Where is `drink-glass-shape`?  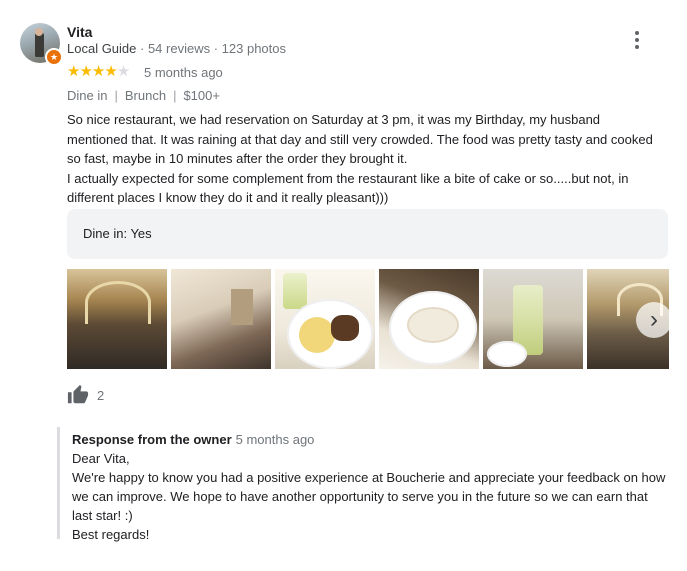 drink-glass-shape is located at coordinates (295, 291).